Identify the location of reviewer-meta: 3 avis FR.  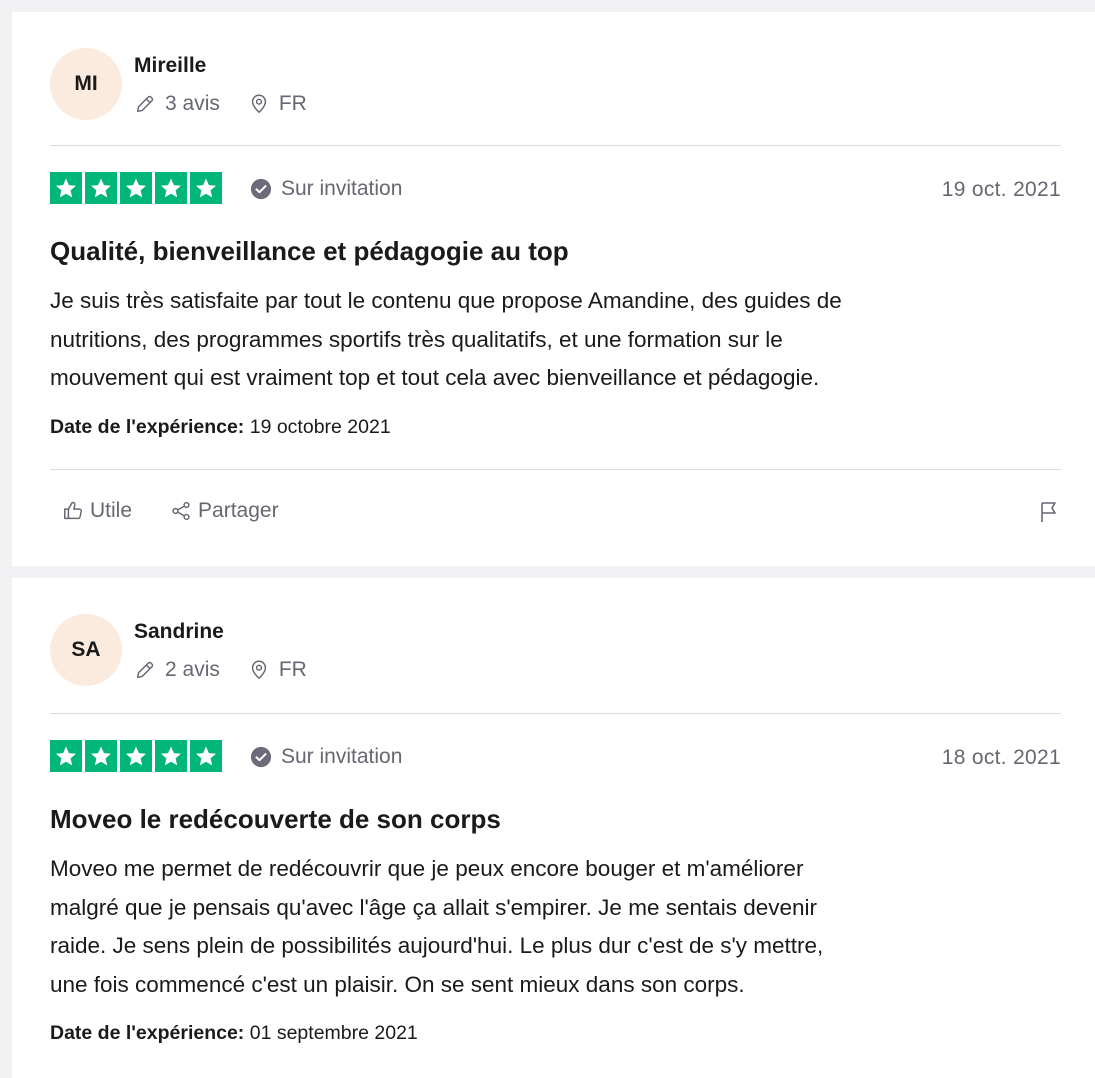
(220, 104).